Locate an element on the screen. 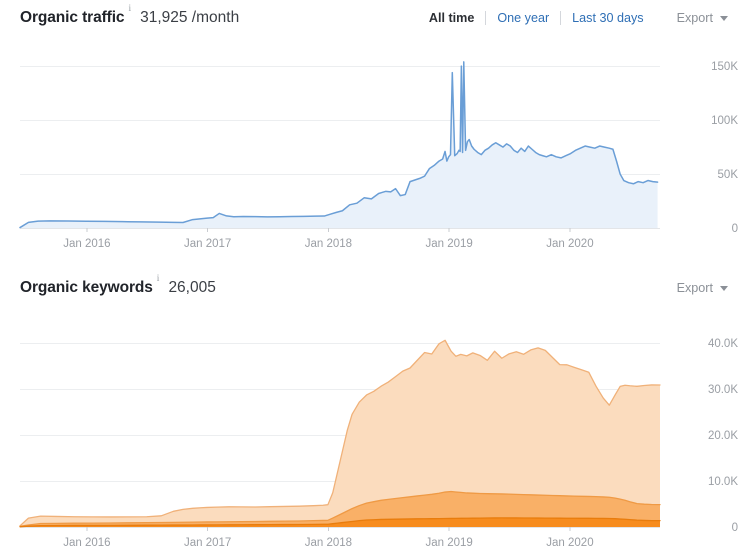 The height and width of the screenshot is (547, 750). range-one-year: One year is located at coordinates (523, 18).